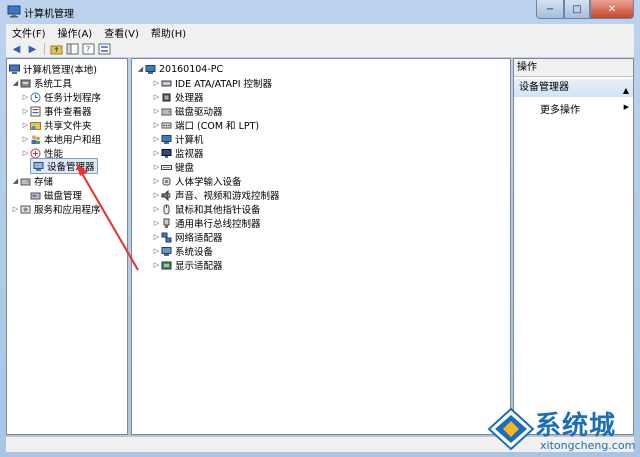  Describe the element at coordinates (199, 238) in the screenshot. I see `device-category-label: 网络适配器` at that location.